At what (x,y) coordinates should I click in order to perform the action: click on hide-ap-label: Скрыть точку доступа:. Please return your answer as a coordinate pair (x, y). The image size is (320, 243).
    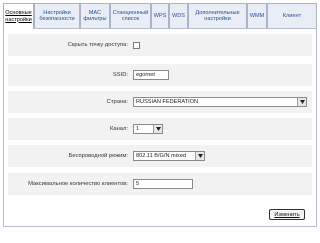
    Looking at the image, I should click on (97, 45).